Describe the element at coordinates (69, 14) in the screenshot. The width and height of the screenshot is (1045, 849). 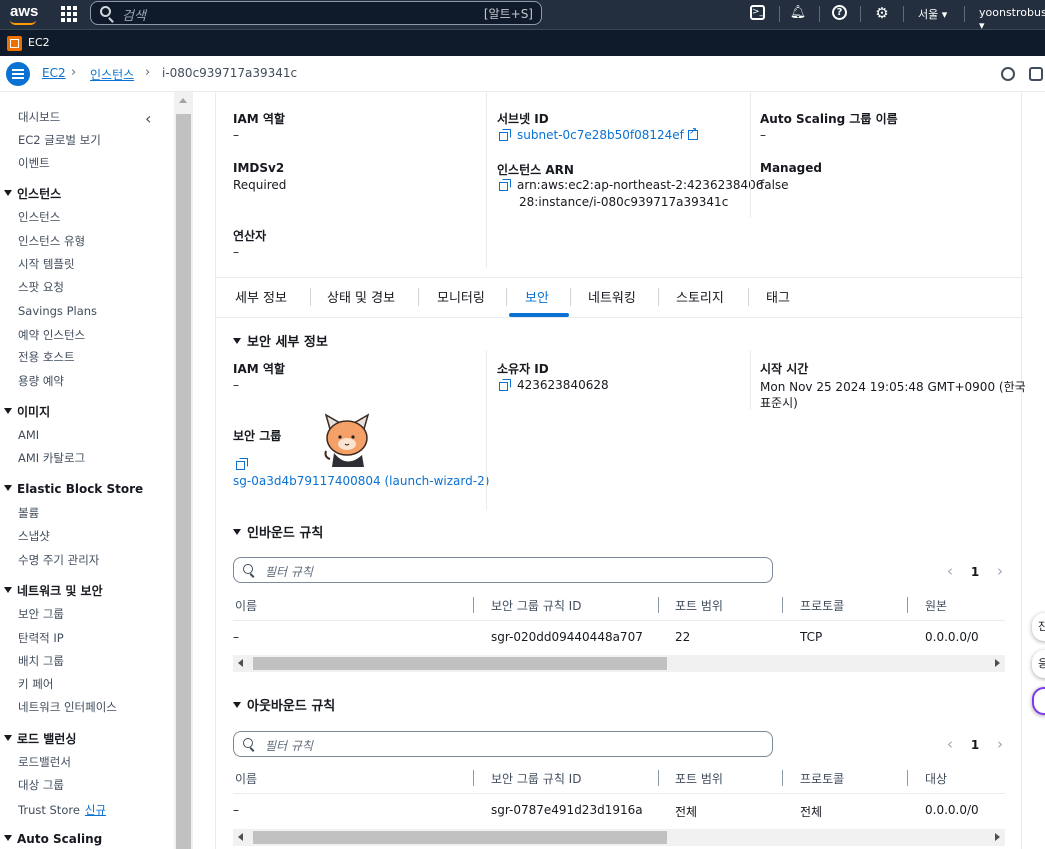
I see `services-grid-icon` at that location.